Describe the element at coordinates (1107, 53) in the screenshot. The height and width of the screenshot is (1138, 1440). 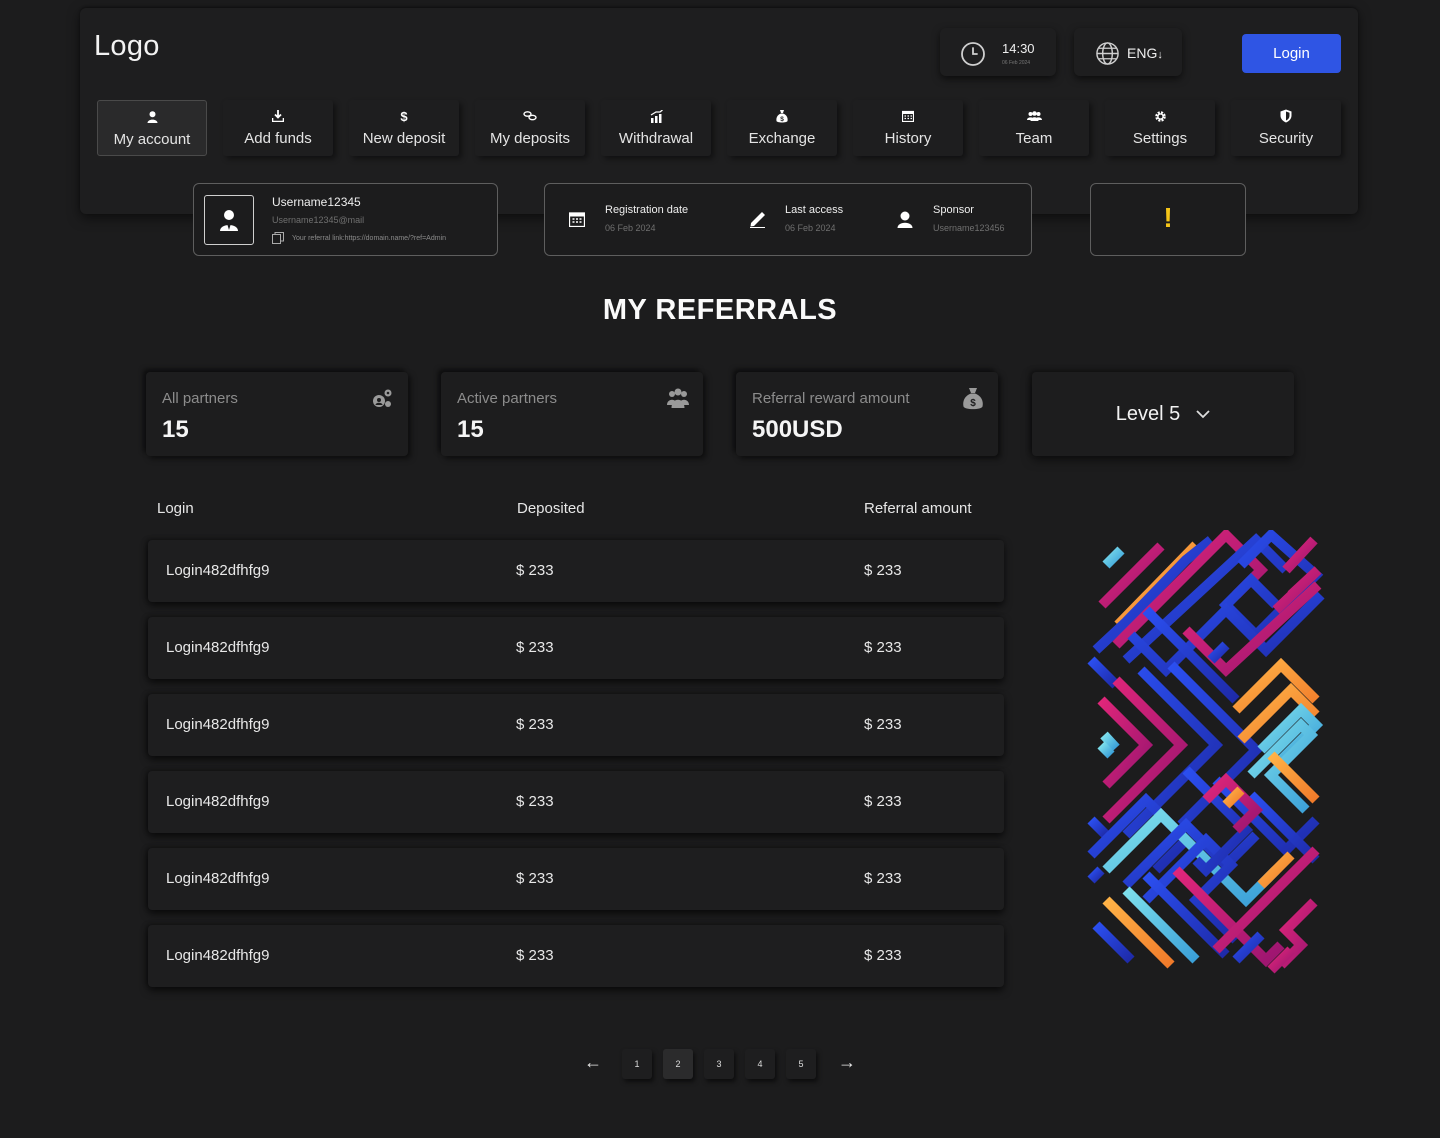
I see `globe-icon` at that location.